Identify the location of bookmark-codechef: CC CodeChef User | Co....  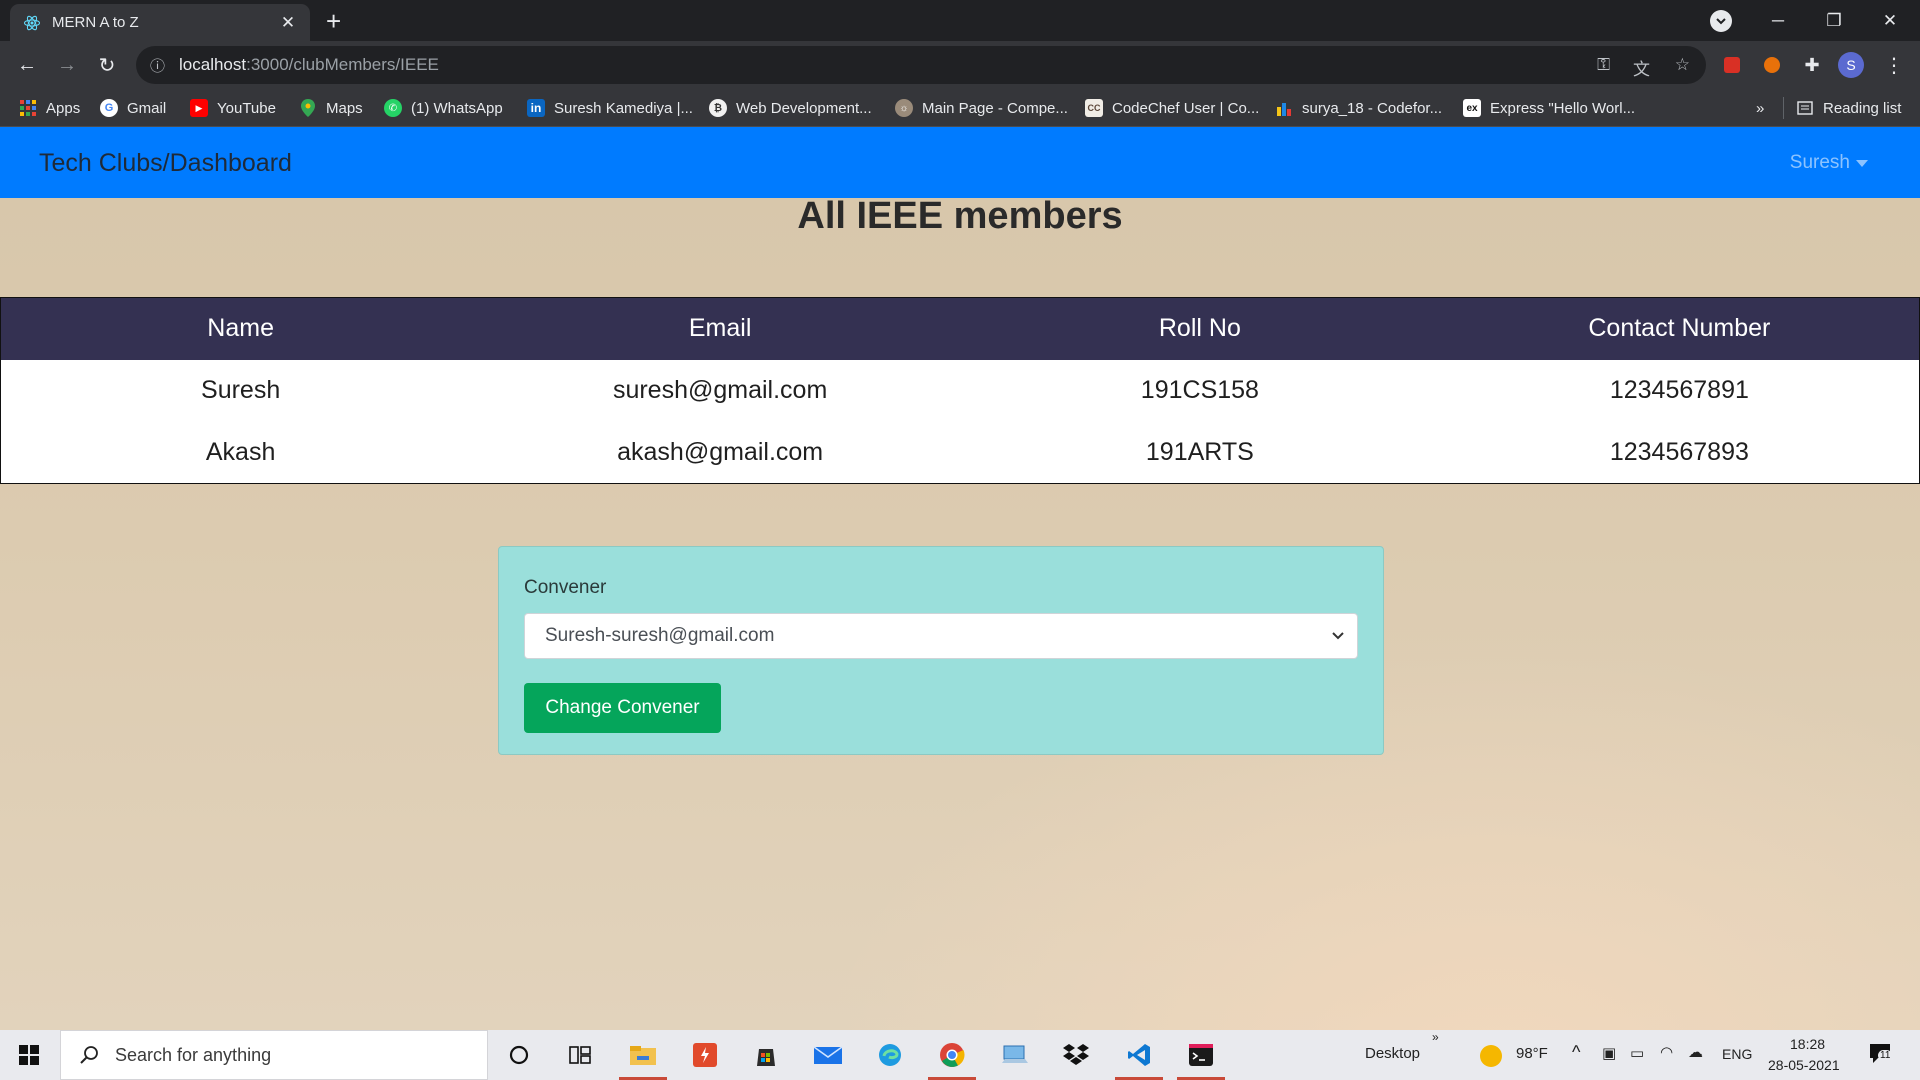
(1172, 108).